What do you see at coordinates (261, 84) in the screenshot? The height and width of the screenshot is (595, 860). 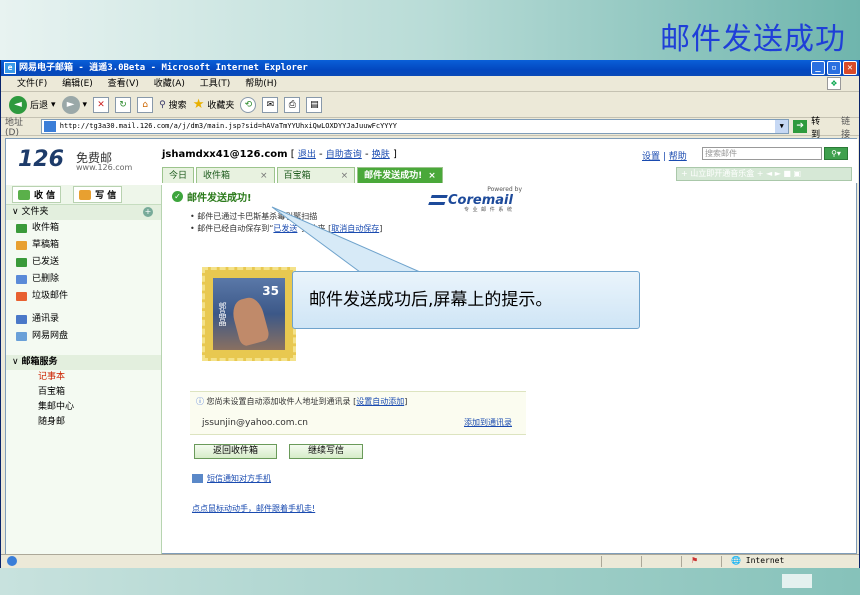 I see `menu-help: 帮助(H)` at bounding box center [261, 84].